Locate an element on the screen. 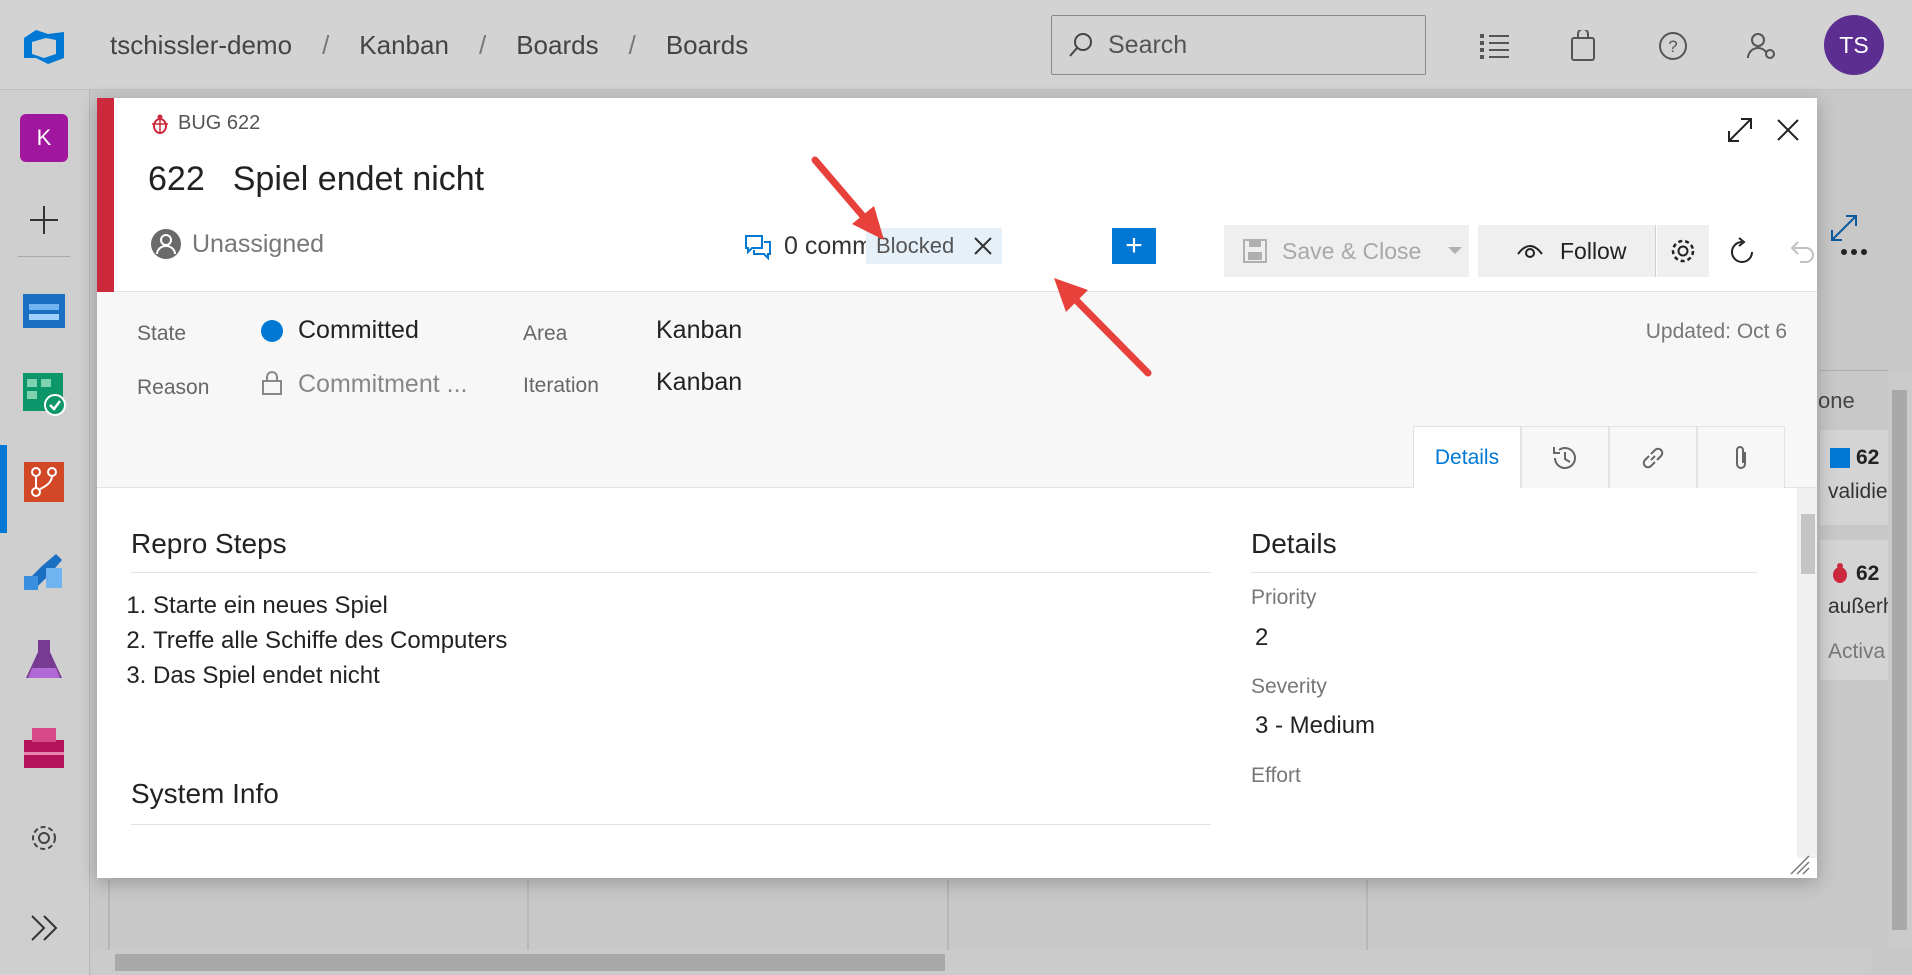 The width and height of the screenshot is (1912, 975). annotation-arrows is located at coordinates (981, 266).